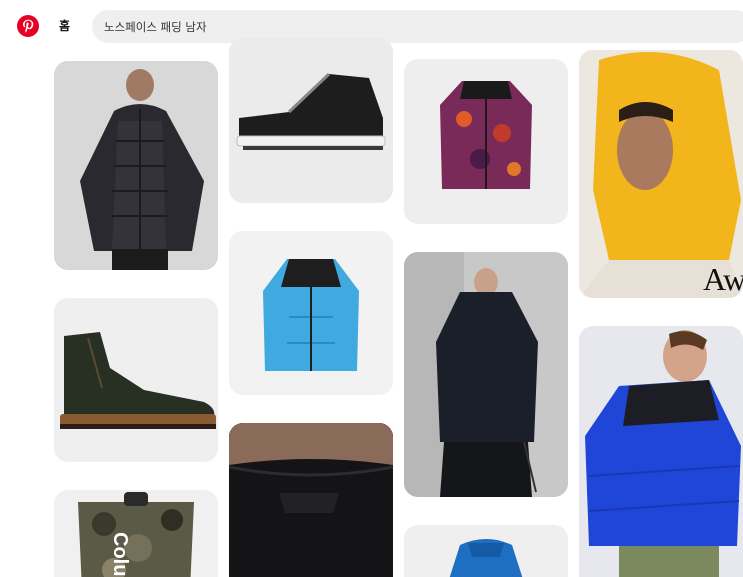 This screenshot has height=577, width=743. I want to click on pin-card: Aw, so click(661, 174).